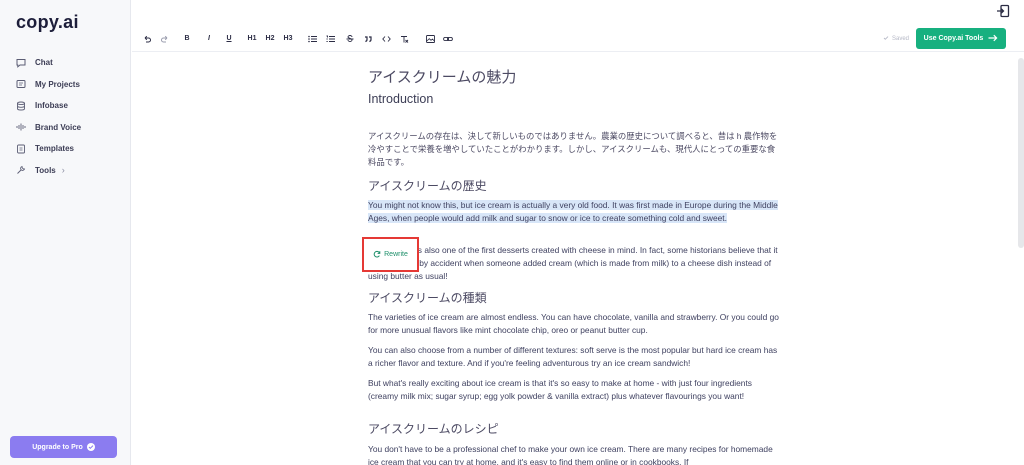 This screenshot has height=465, width=1024. I want to click on undo-icon, so click(147, 39).